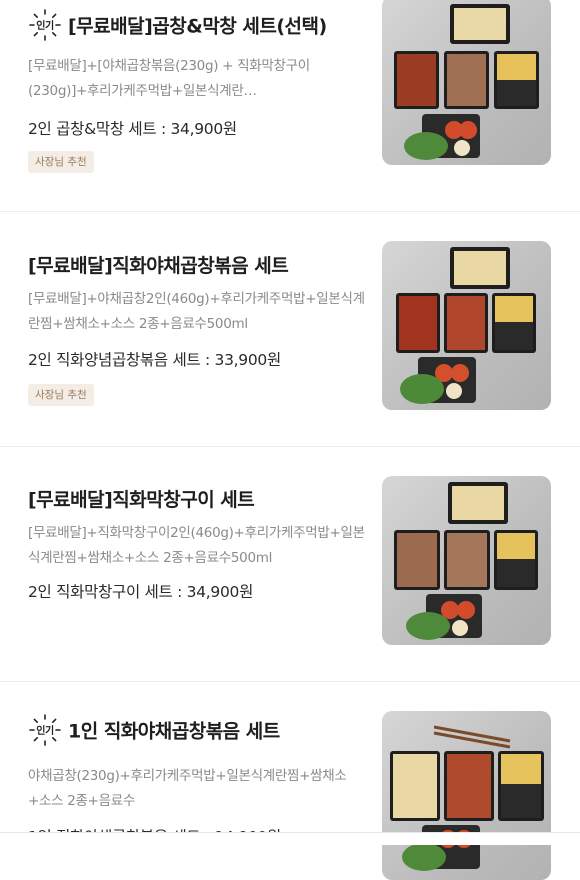  I want to click on menu-item-description: 야채곱창(230g)+후리가케주먹밥+일본식계란찜+쌈채소+소스 2종+음료수, so click(187, 788).